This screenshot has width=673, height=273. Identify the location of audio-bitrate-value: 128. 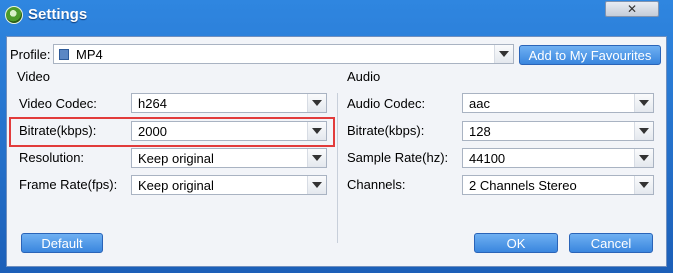
(480, 131).